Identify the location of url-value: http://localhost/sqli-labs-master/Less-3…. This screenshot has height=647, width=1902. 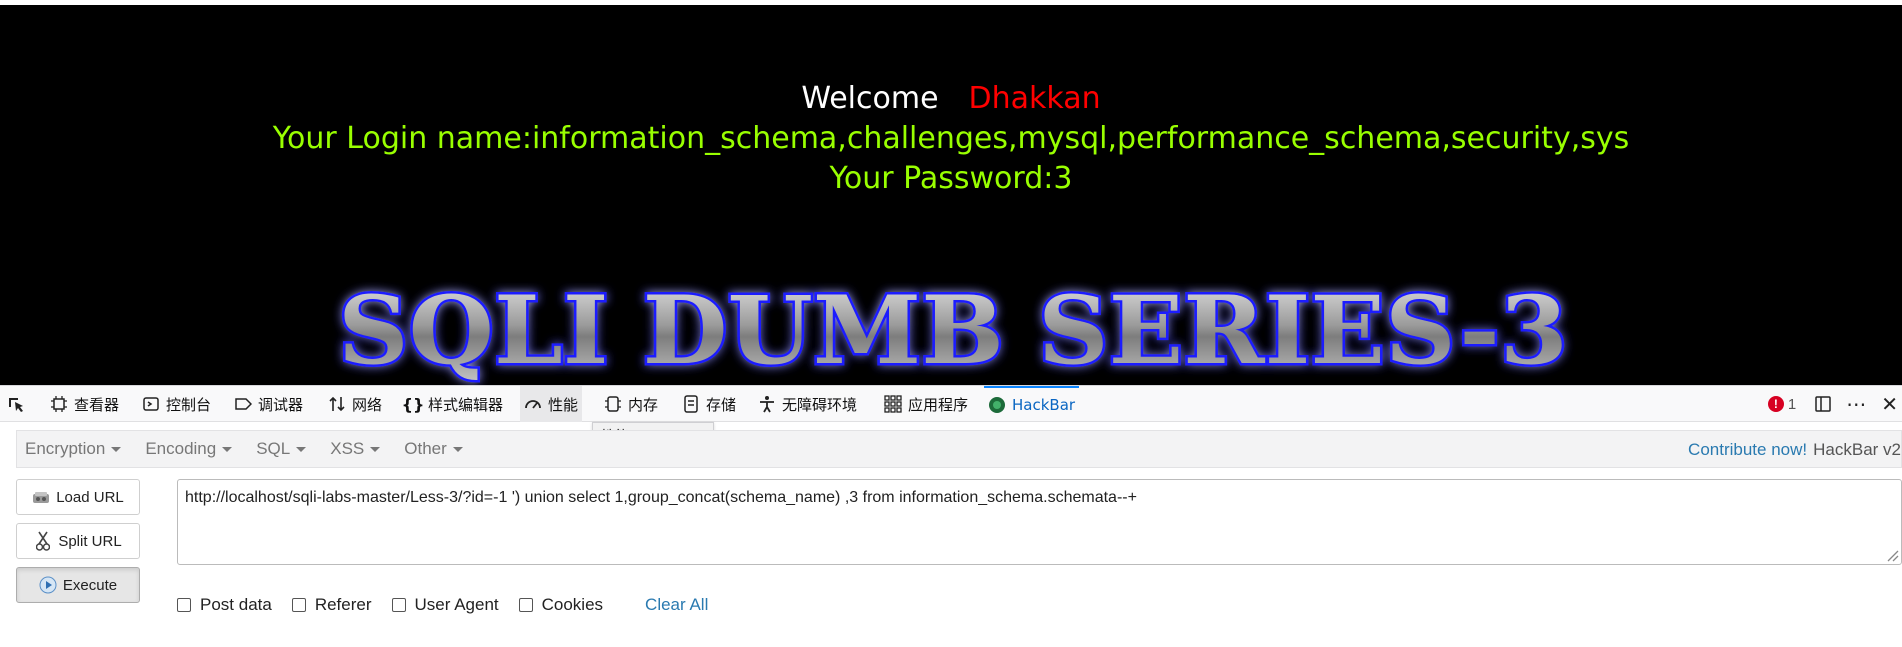
(661, 497).